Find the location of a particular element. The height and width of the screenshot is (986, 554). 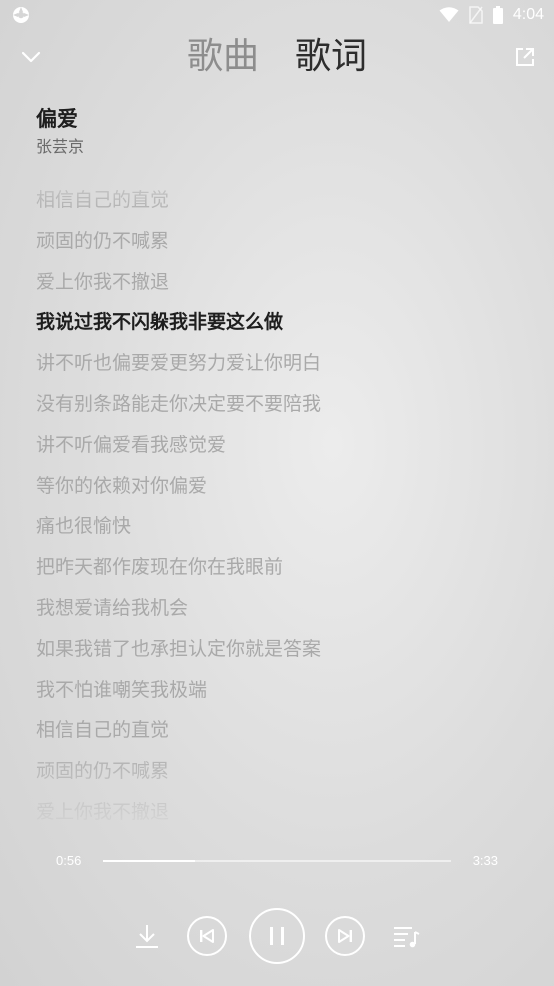

download-button is located at coordinates (147, 936).